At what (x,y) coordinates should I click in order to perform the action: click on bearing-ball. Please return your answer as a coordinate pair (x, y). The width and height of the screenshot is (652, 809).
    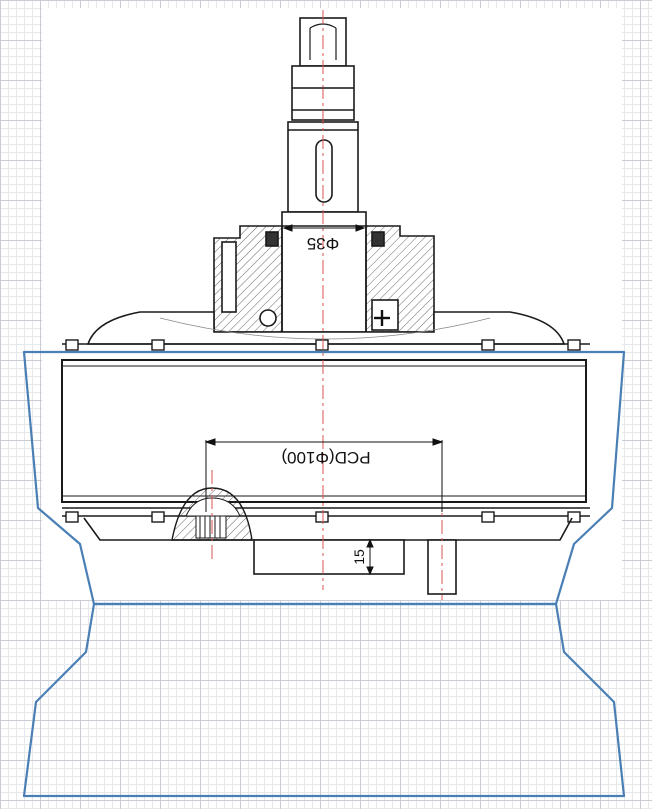
    Looking at the image, I should click on (268, 318).